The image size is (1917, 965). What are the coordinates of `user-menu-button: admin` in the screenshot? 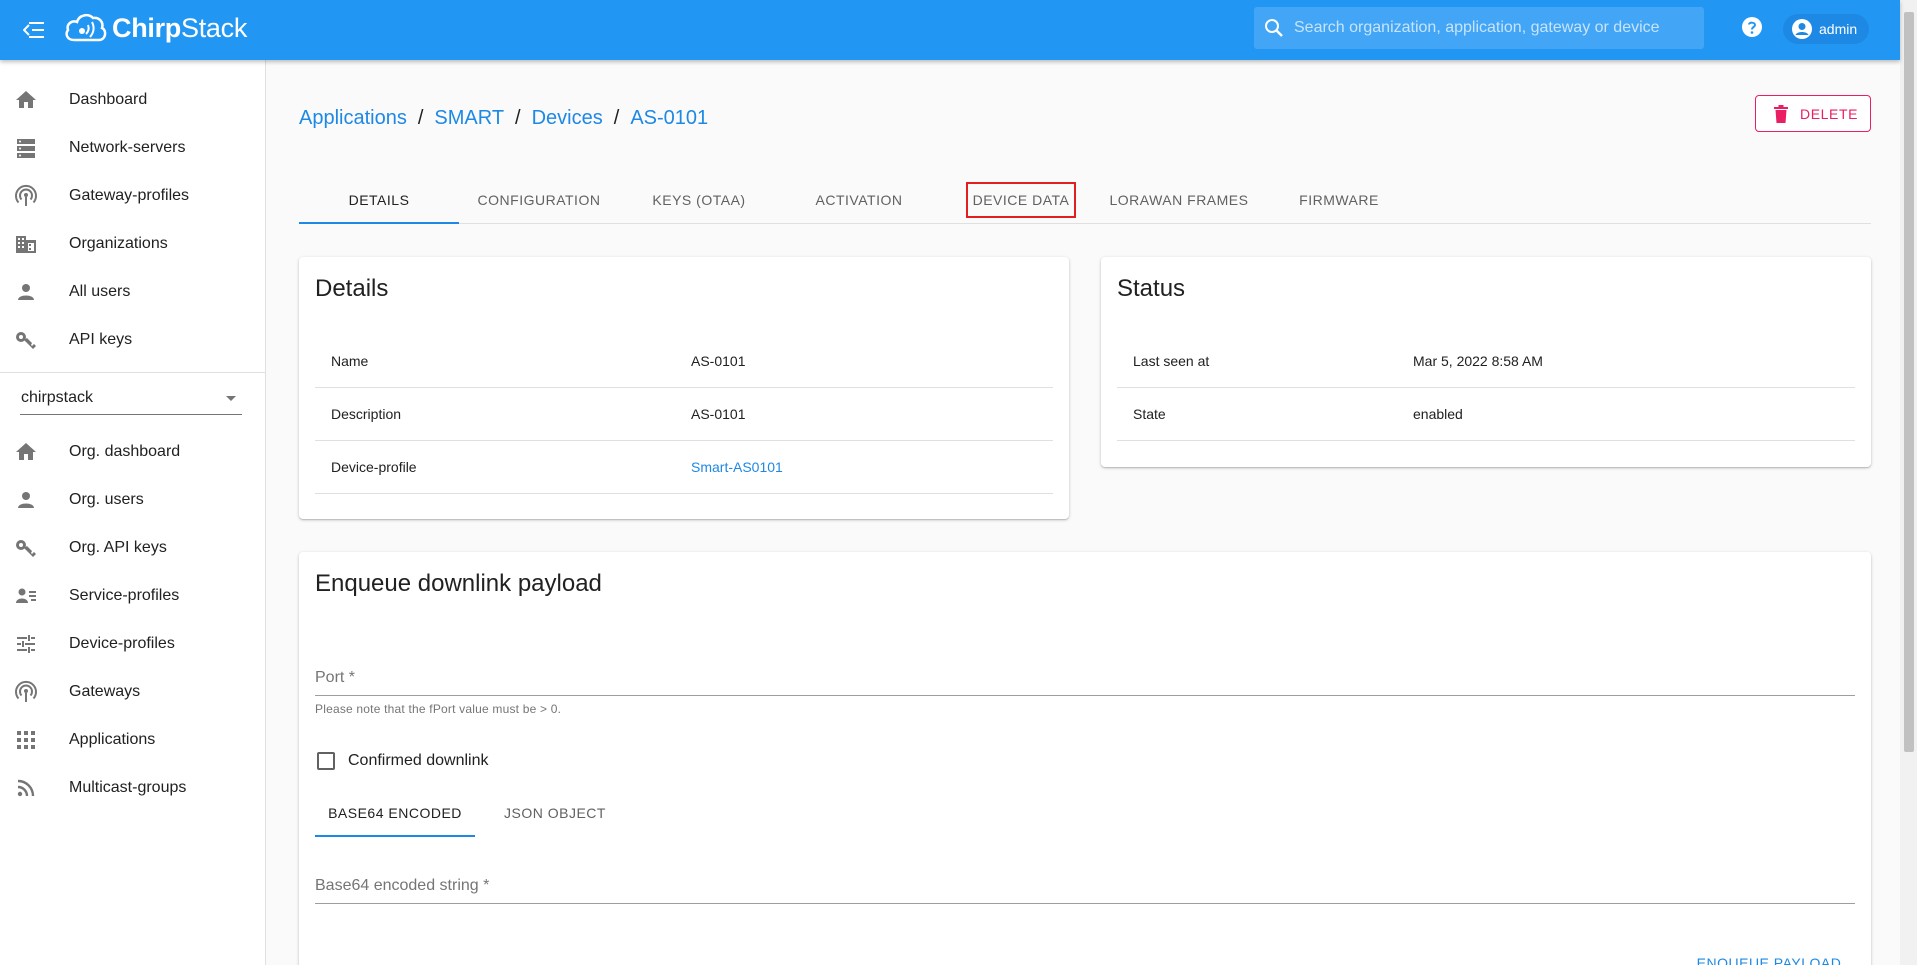 It's located at (1826, 29).